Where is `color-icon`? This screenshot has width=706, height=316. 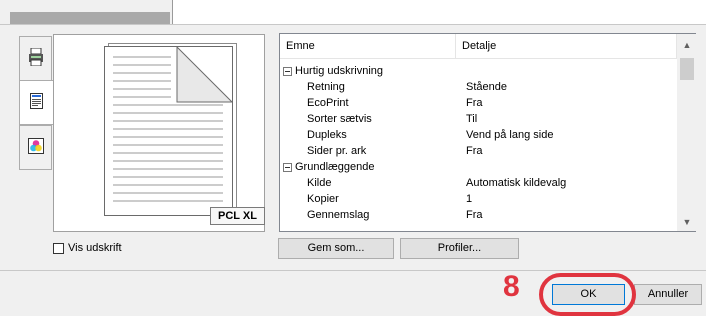 color-icon is located at coordinates (35, 147).